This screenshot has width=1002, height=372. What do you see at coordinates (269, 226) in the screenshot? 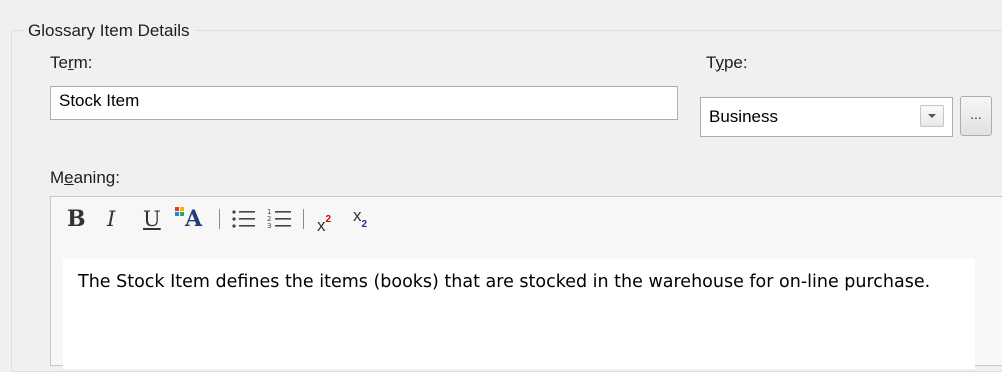
I see `svg-text: 3` at bounding box center [269, 226].